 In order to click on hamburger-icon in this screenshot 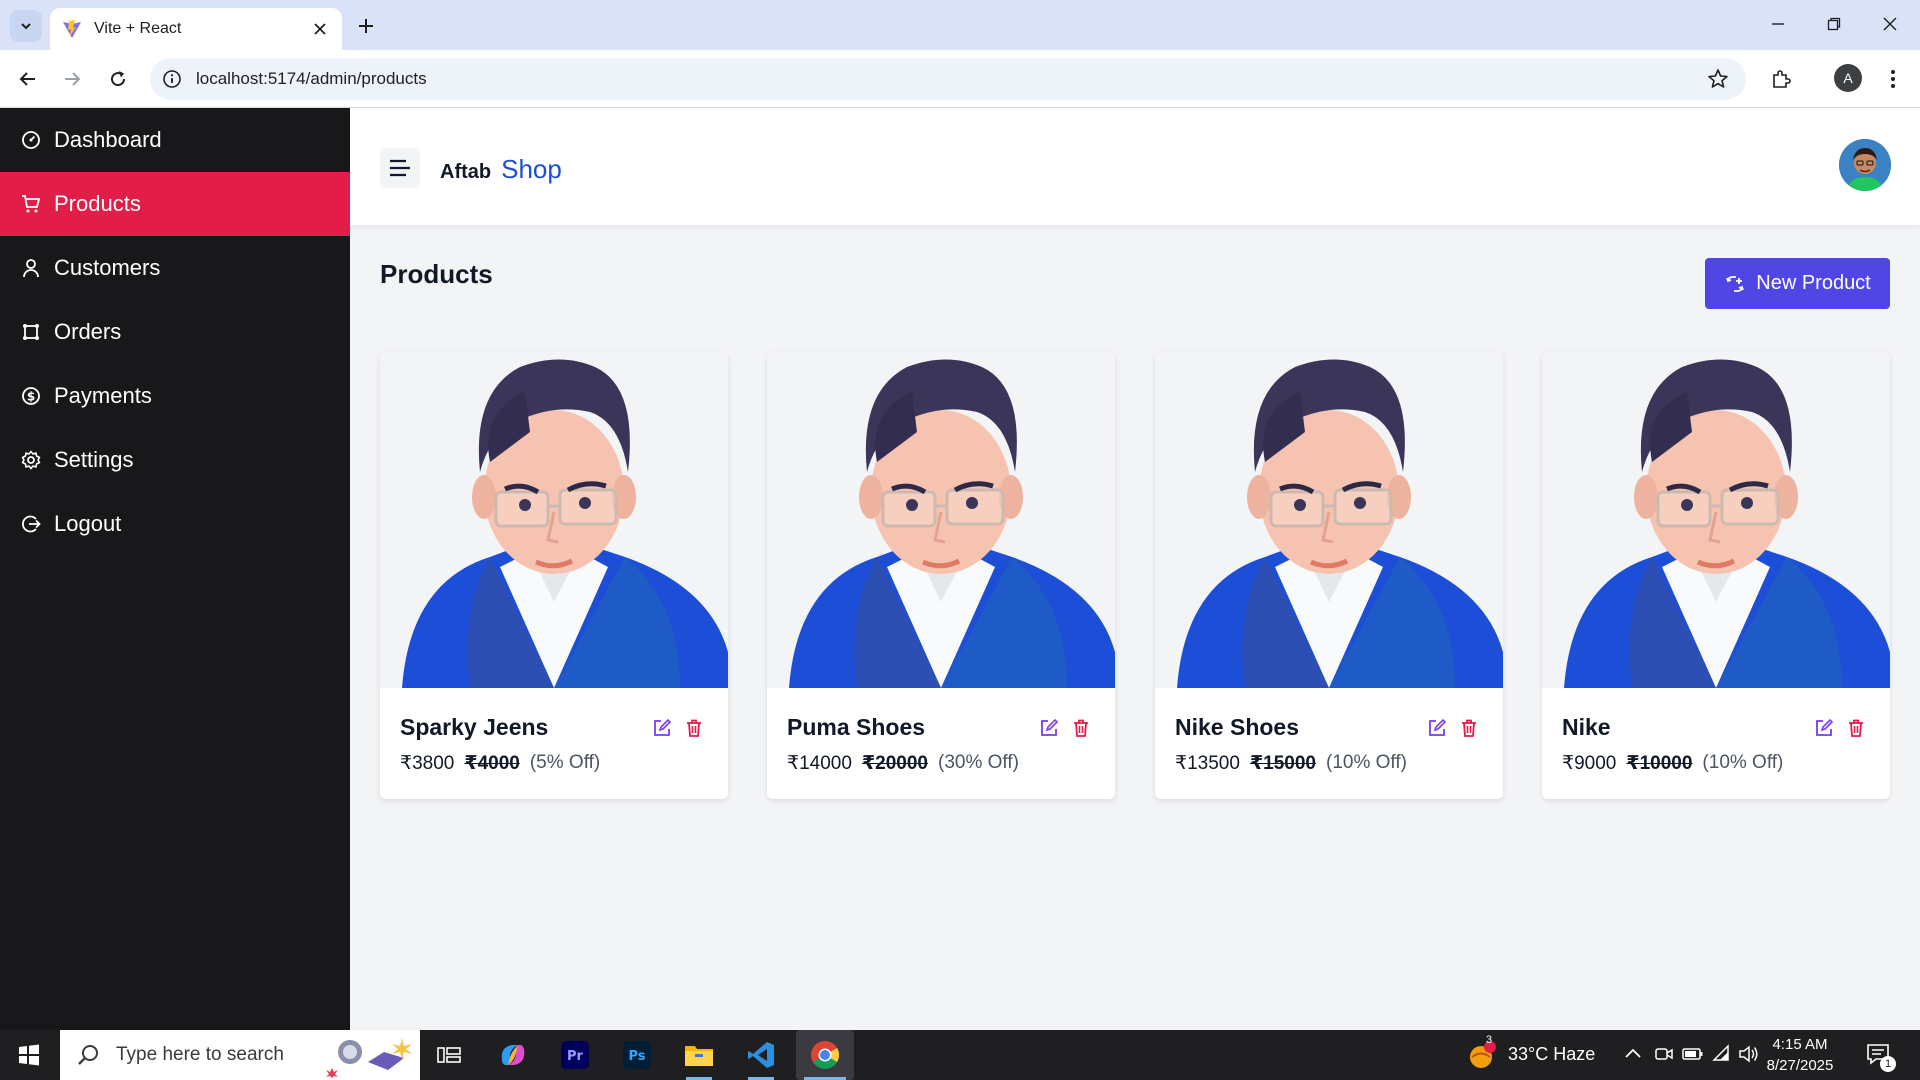, I will do `click(400, 168)`.